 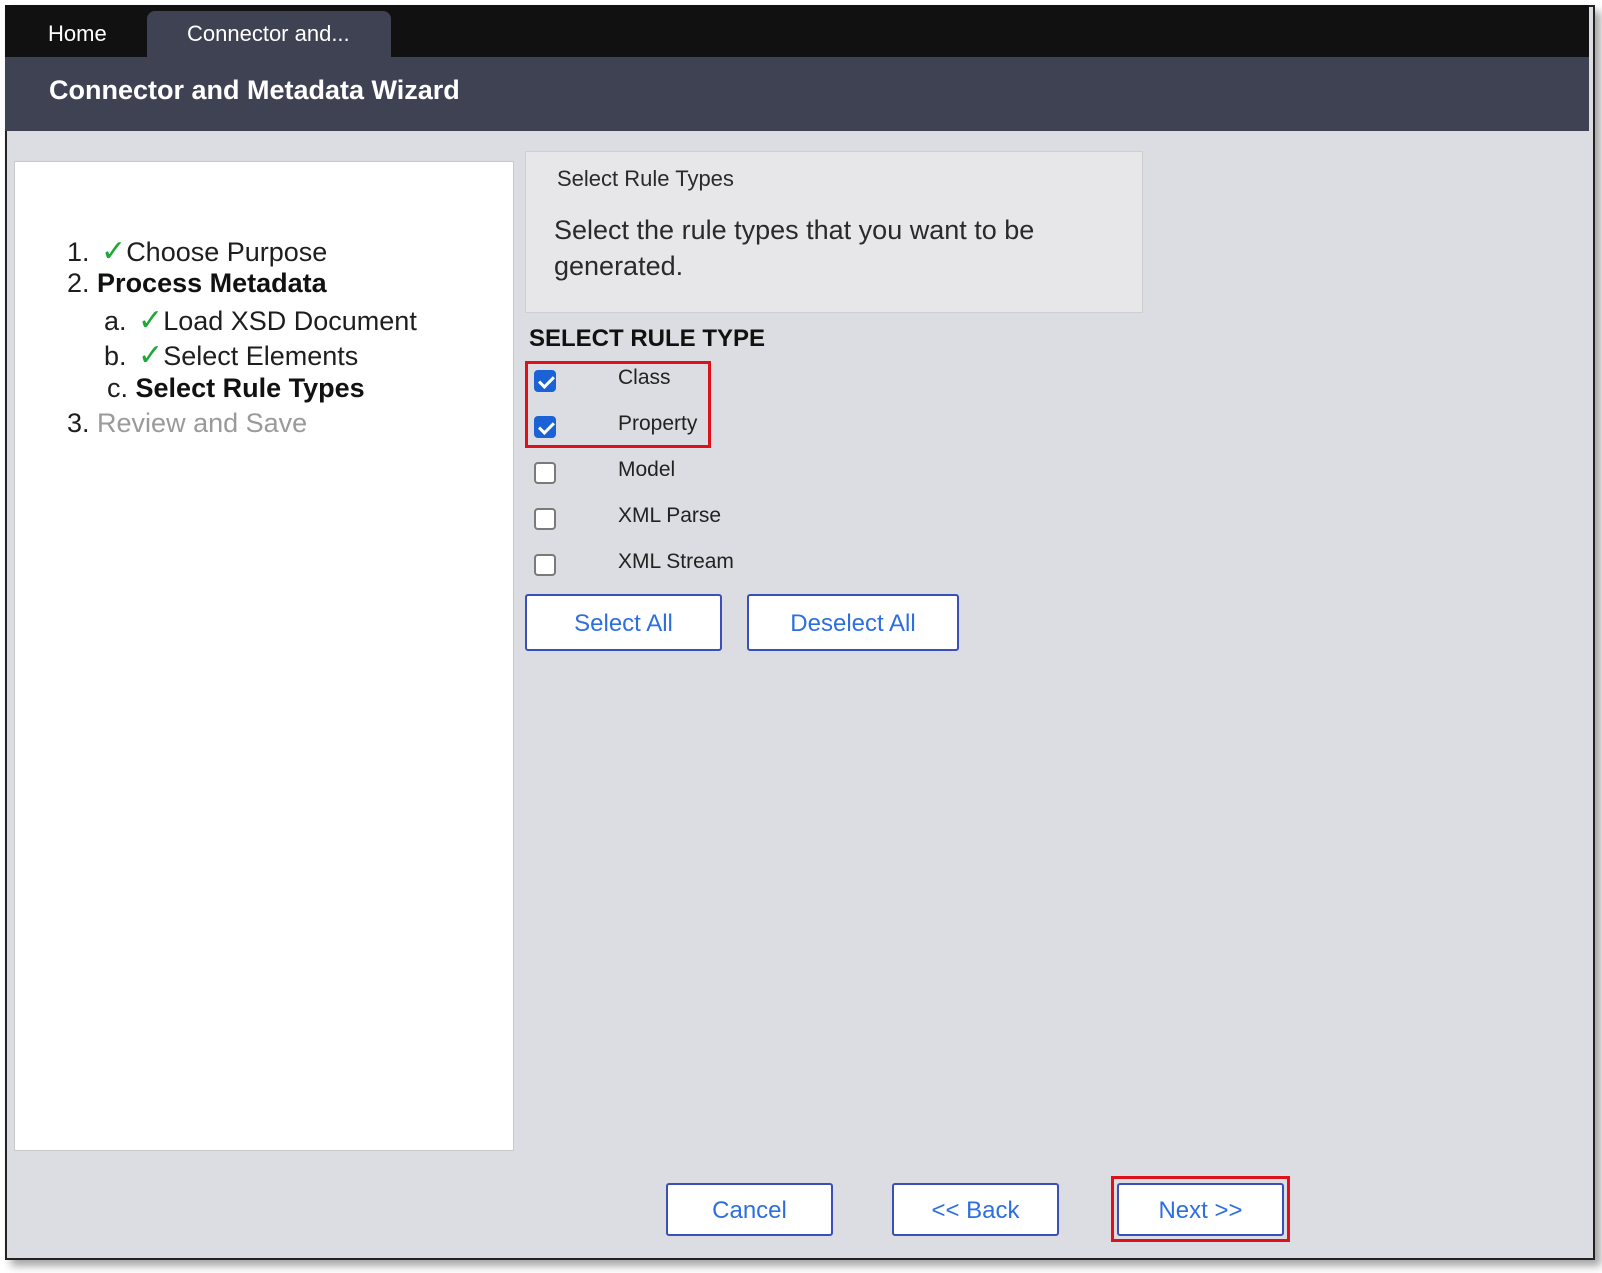 What do you see at coordinates (78, 252) in the screenshot?
I see `step-number: 1.` at bounding box center [78, 252].